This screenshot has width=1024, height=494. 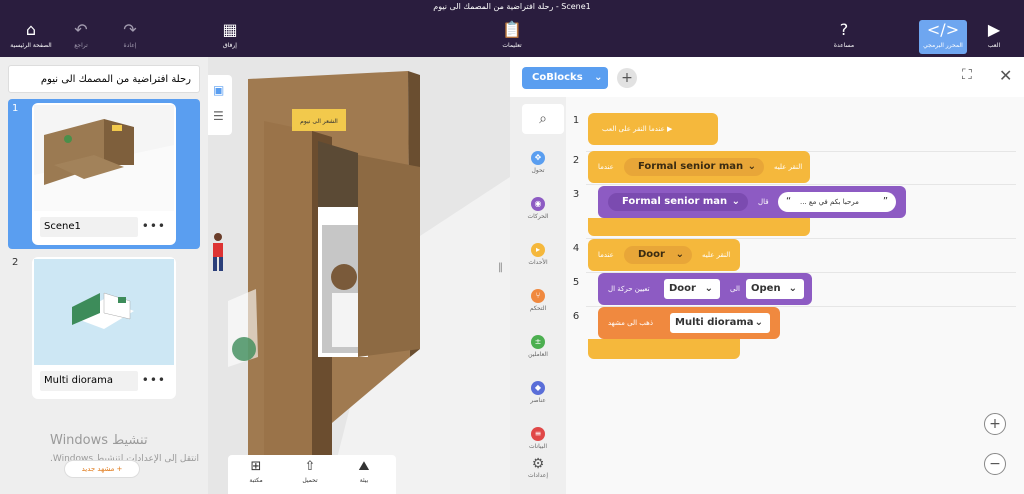 I want to click on settings-button: ⚙ إعدادات, so click(x=538, y=467).